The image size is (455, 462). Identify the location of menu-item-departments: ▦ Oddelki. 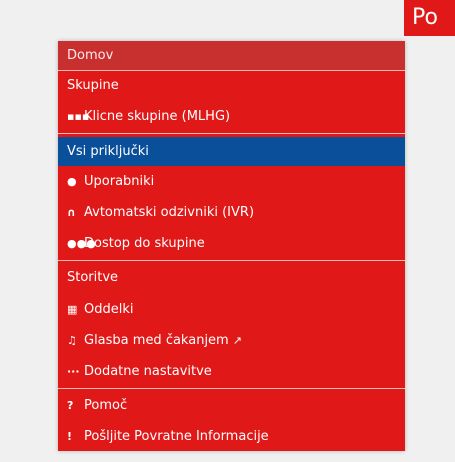
(231, 309).